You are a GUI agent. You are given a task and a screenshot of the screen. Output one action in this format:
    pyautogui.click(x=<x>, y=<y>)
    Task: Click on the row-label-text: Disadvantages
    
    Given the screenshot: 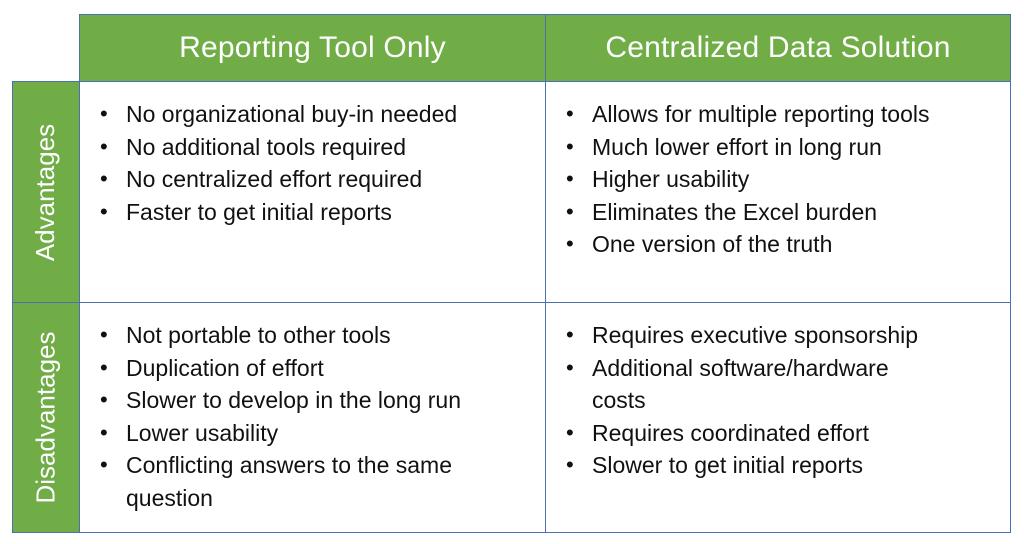 What is the action you would take?
    pyautogui.click(x=45, y=417)
    